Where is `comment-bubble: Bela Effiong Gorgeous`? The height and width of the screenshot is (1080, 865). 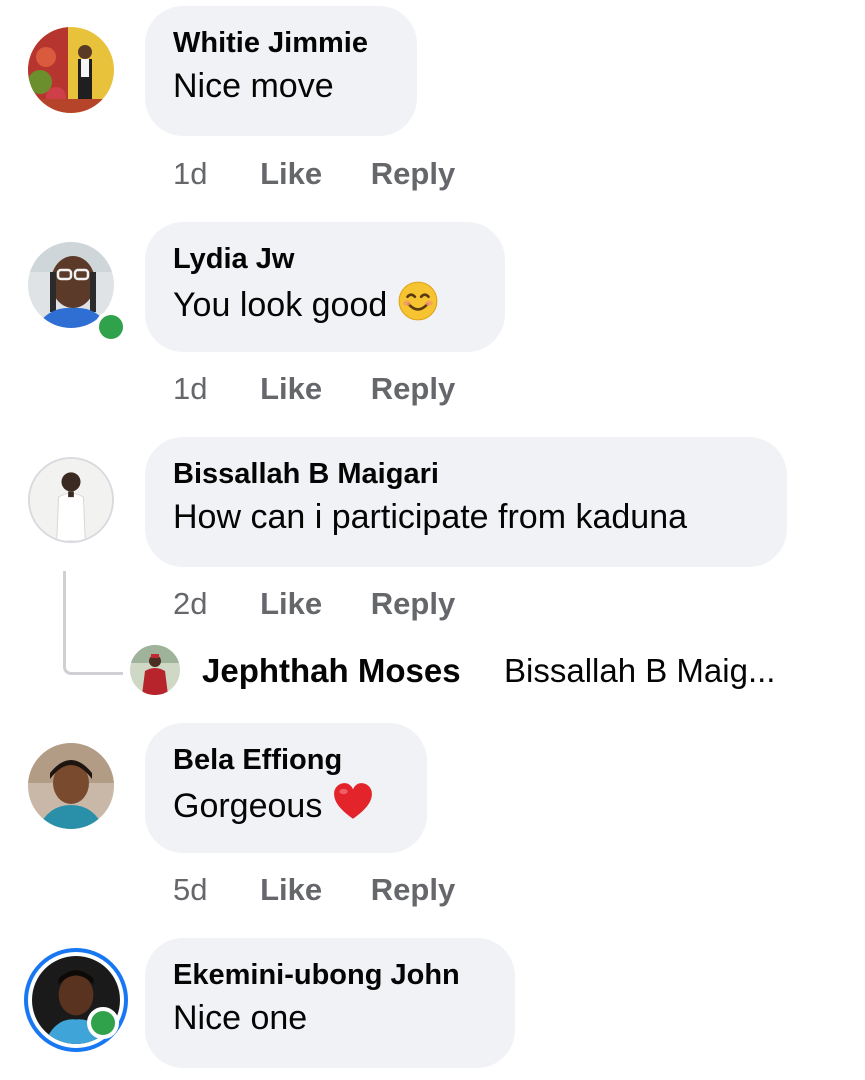
comment-bubble: Bela Effiong Gorgeous is located at coordinates (286, 788).